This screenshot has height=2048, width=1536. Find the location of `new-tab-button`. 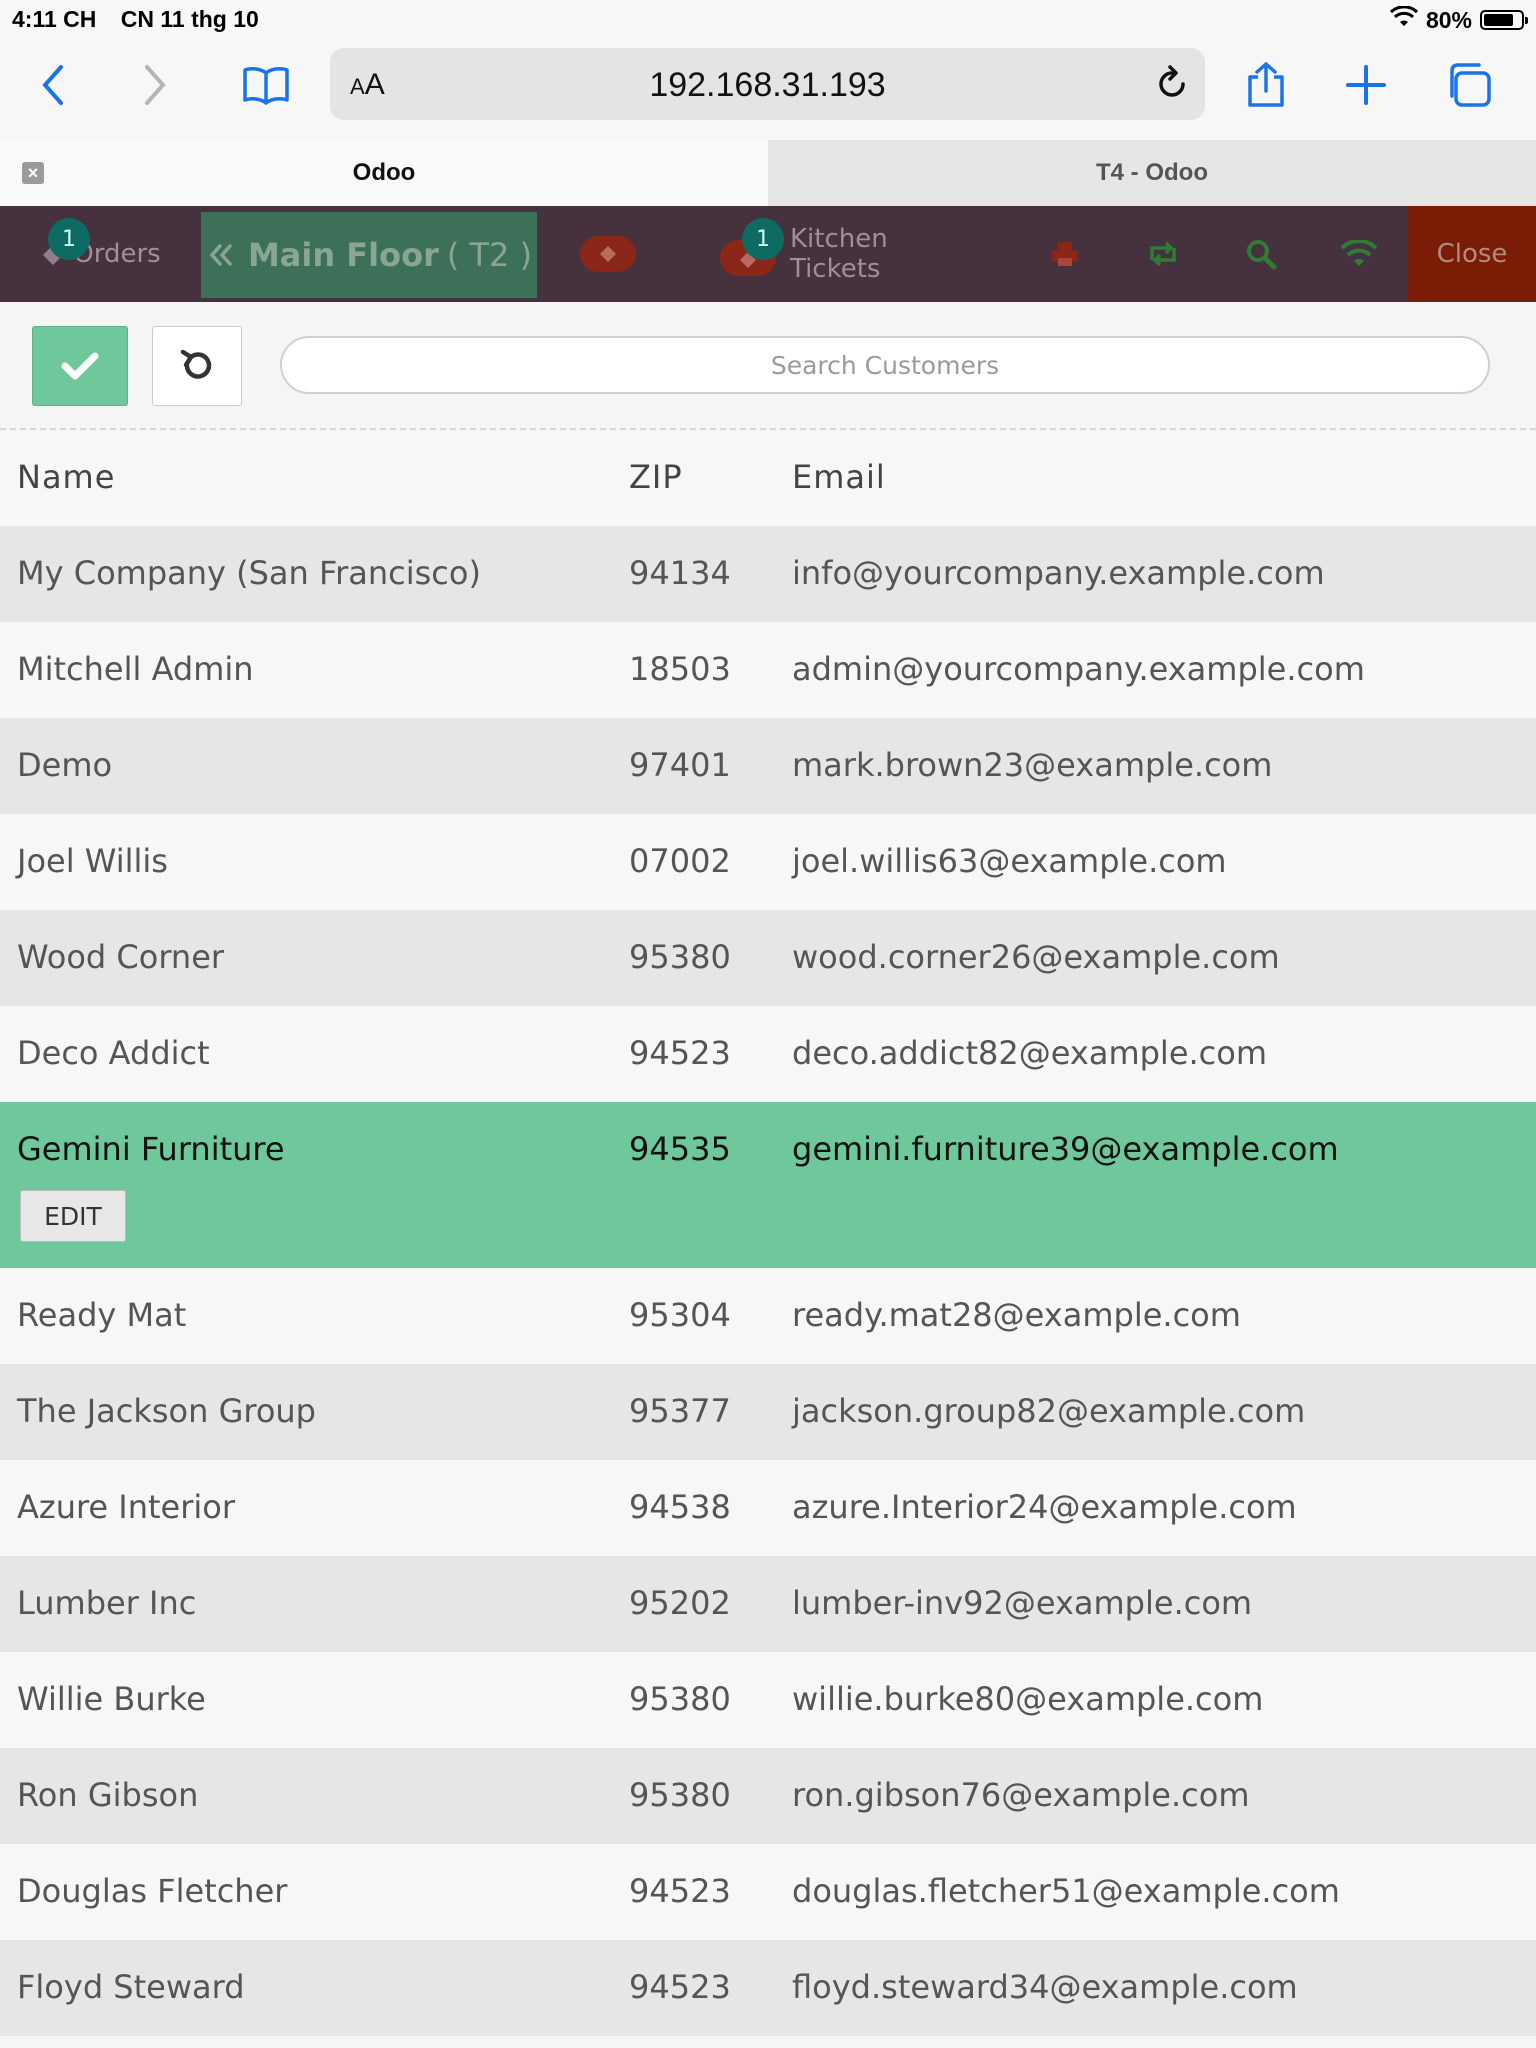

new-tab-button is located at coordinates (1366, 85).